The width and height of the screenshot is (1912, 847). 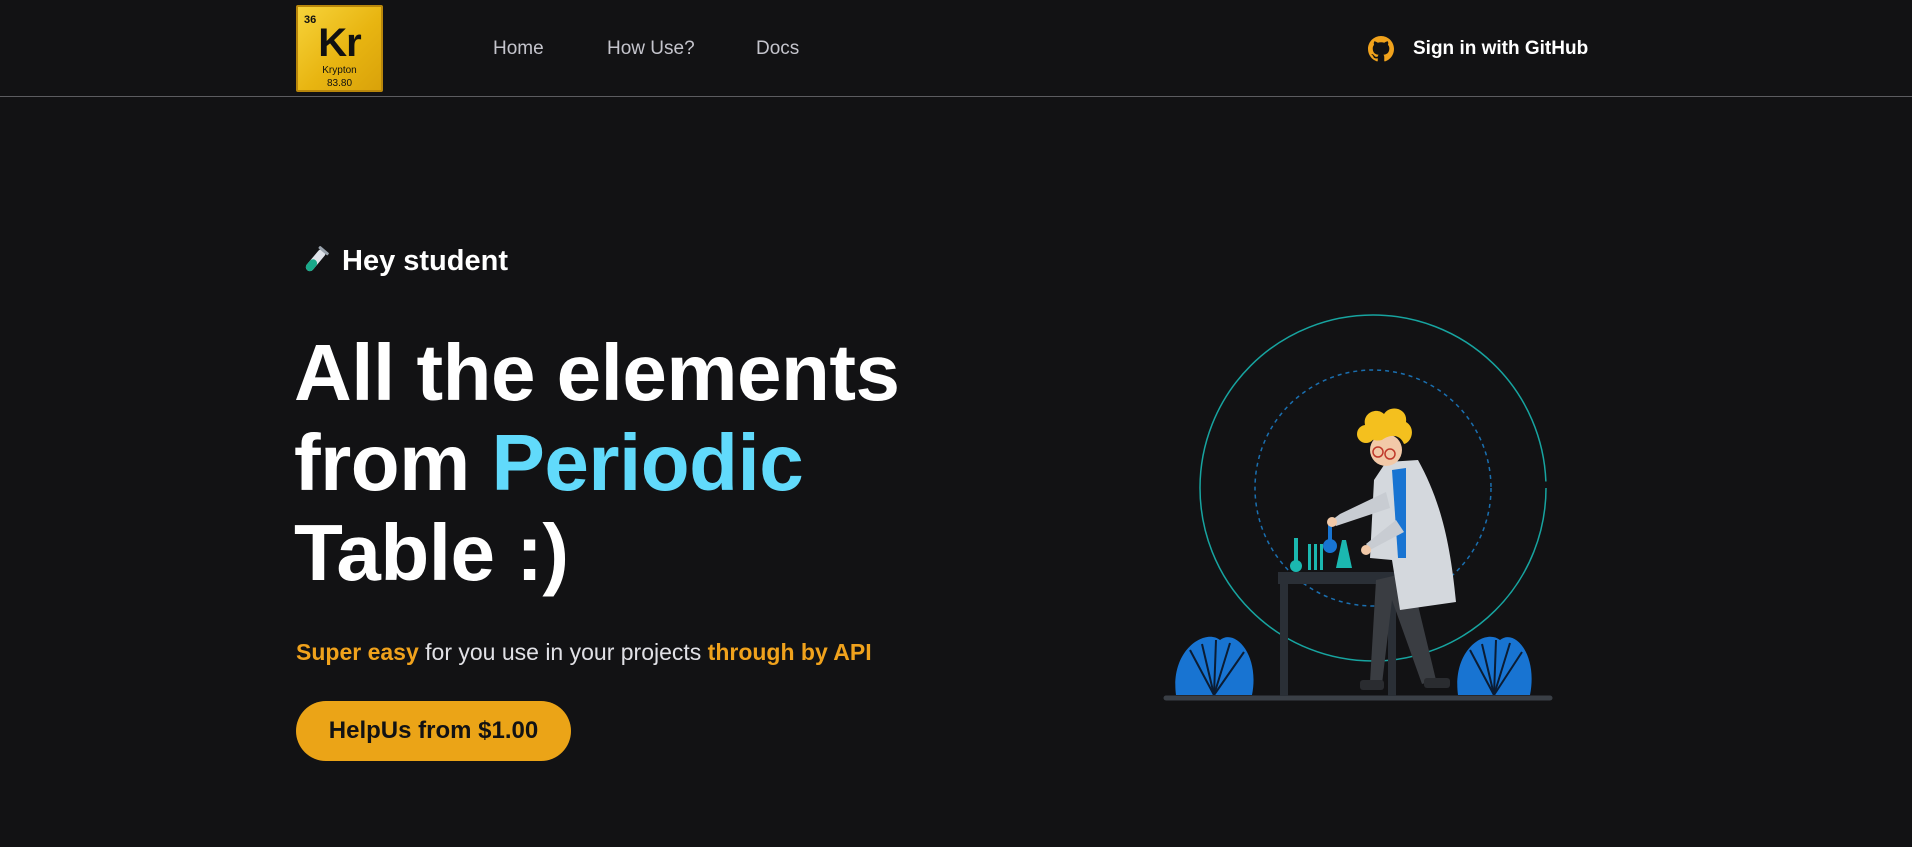 I want to click on nav-docs-link: Docs, so click(x=777, y=49).